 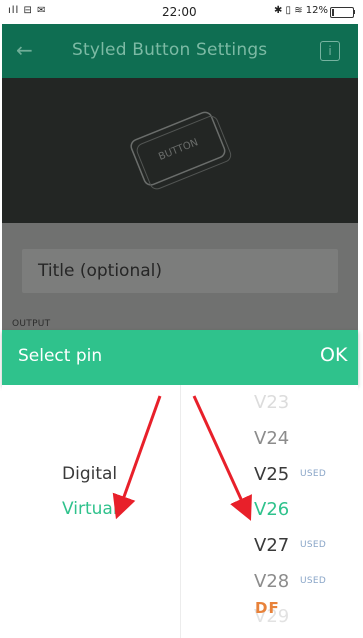 I want to click on pin-option: V24, so click(x=271, y=438).